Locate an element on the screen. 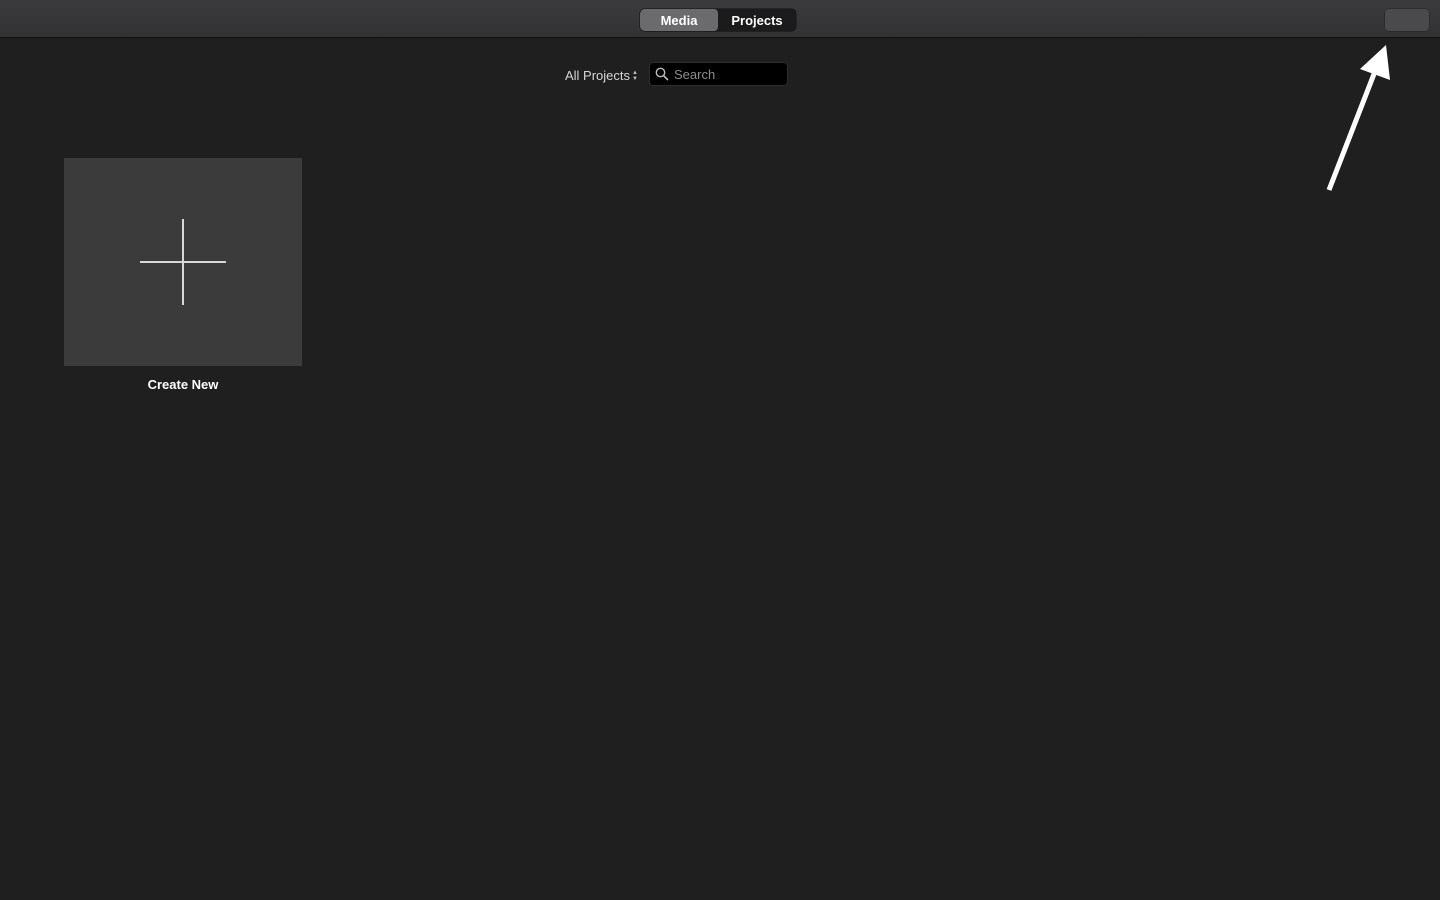 This screenshot has height=900, width=1440. filter-bar: All Projects ▲ ▼ is located at coordinates (676, 74).